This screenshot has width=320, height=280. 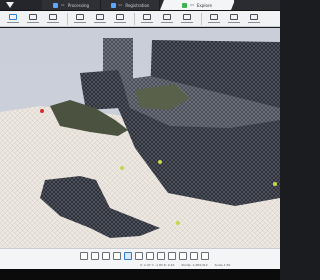 I want to click on stage-registration-tab: 02 Registration, so click(x=130, y=5).